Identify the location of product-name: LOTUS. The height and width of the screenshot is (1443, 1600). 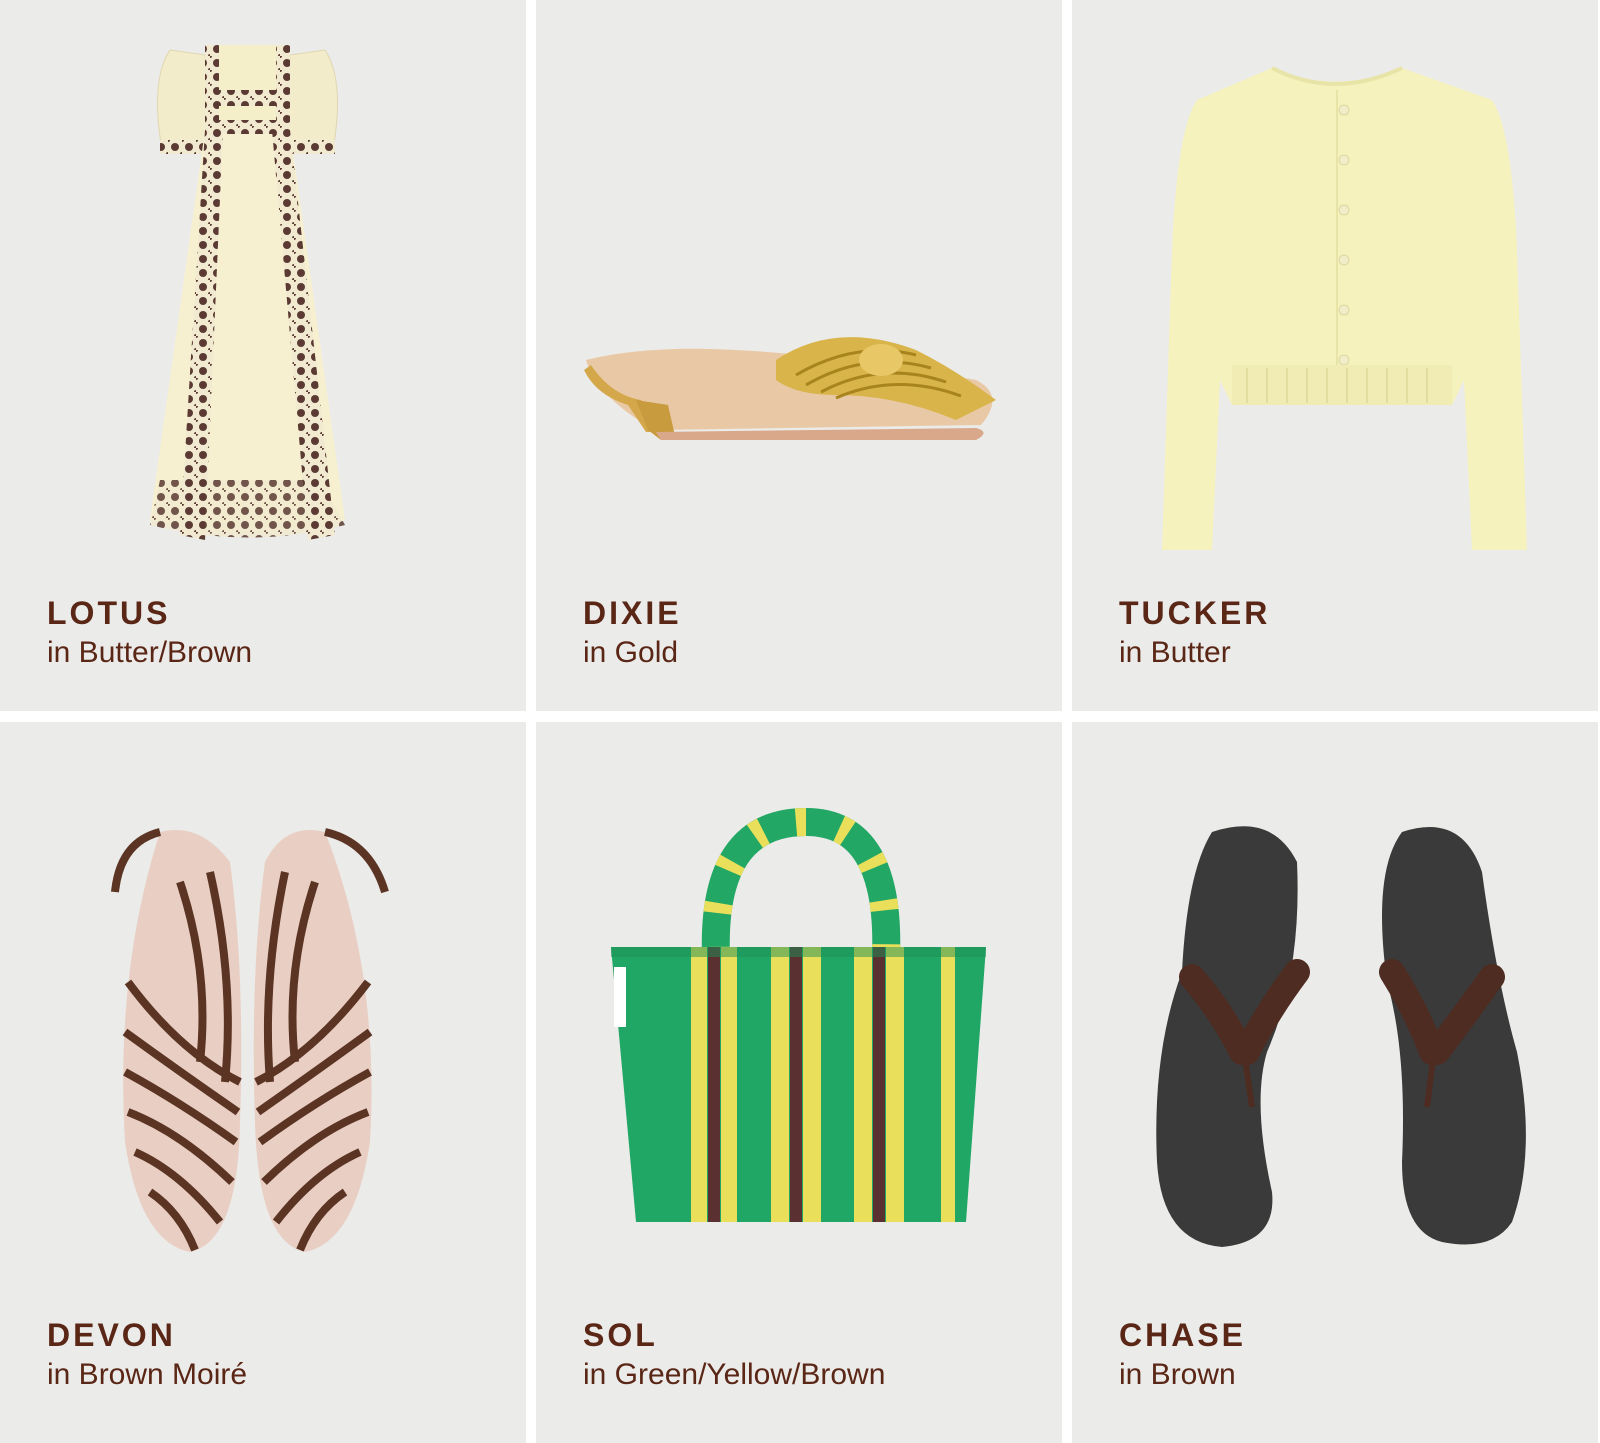
(108, 613).